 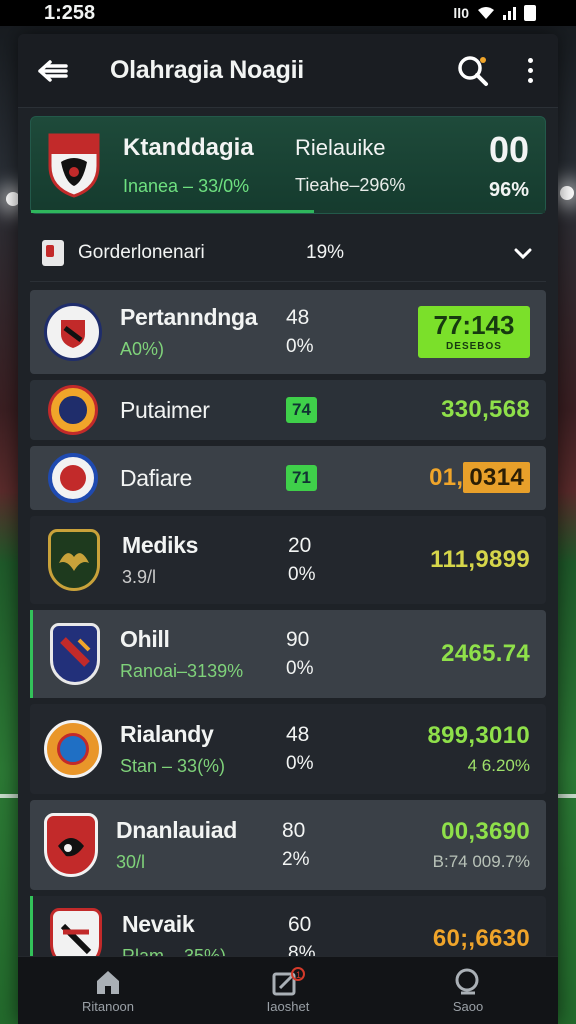 What do you see at coordinates (186, 185) in the screenshot?
I see `featured-team-sub: Inanea – 33/0%` at bounding box center [186, 185].